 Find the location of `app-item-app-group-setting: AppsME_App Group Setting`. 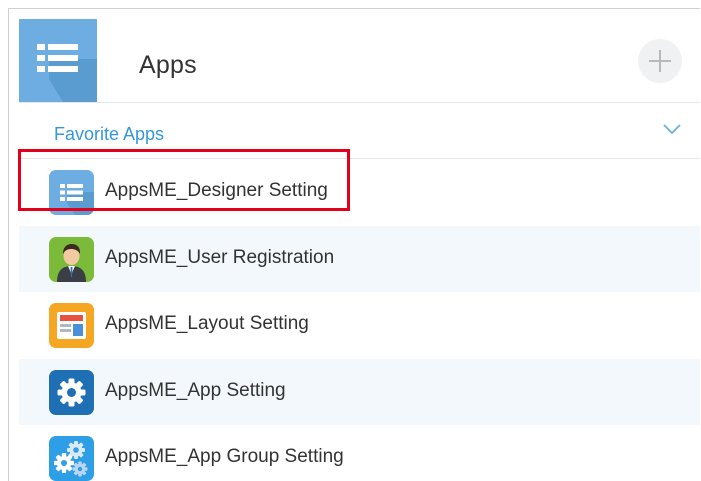

app-item-app-group-setting: AppsME_App Group Setting is located at coordinates (359, 453).